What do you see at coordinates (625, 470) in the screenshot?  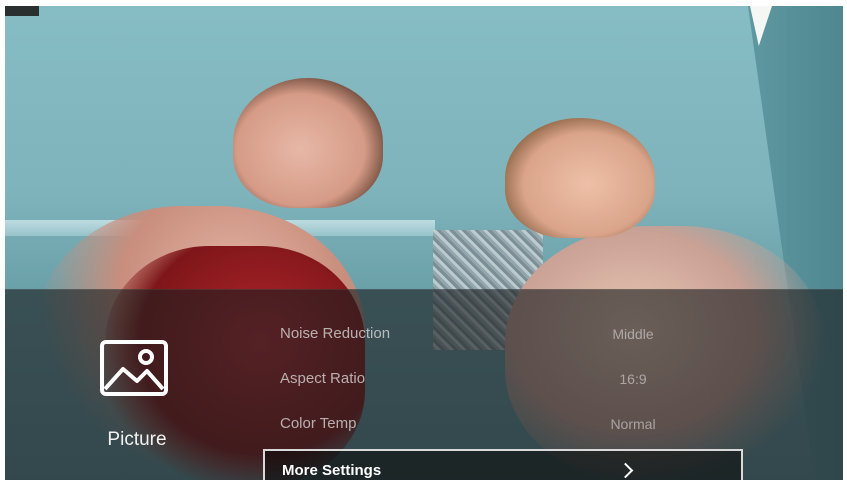 I see `chevron-right-icon` at bounding box center [625, 470].